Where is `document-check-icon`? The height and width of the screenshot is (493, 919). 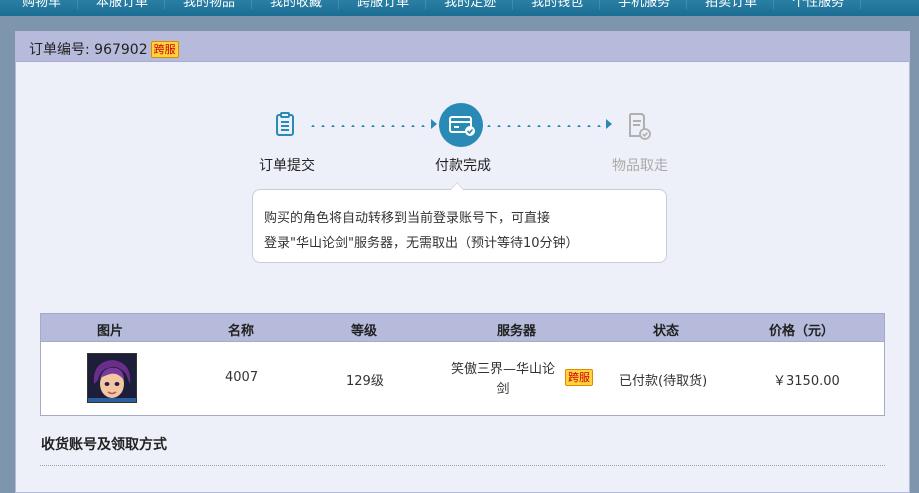 document-check-icon is located at coordinates (638, 125).